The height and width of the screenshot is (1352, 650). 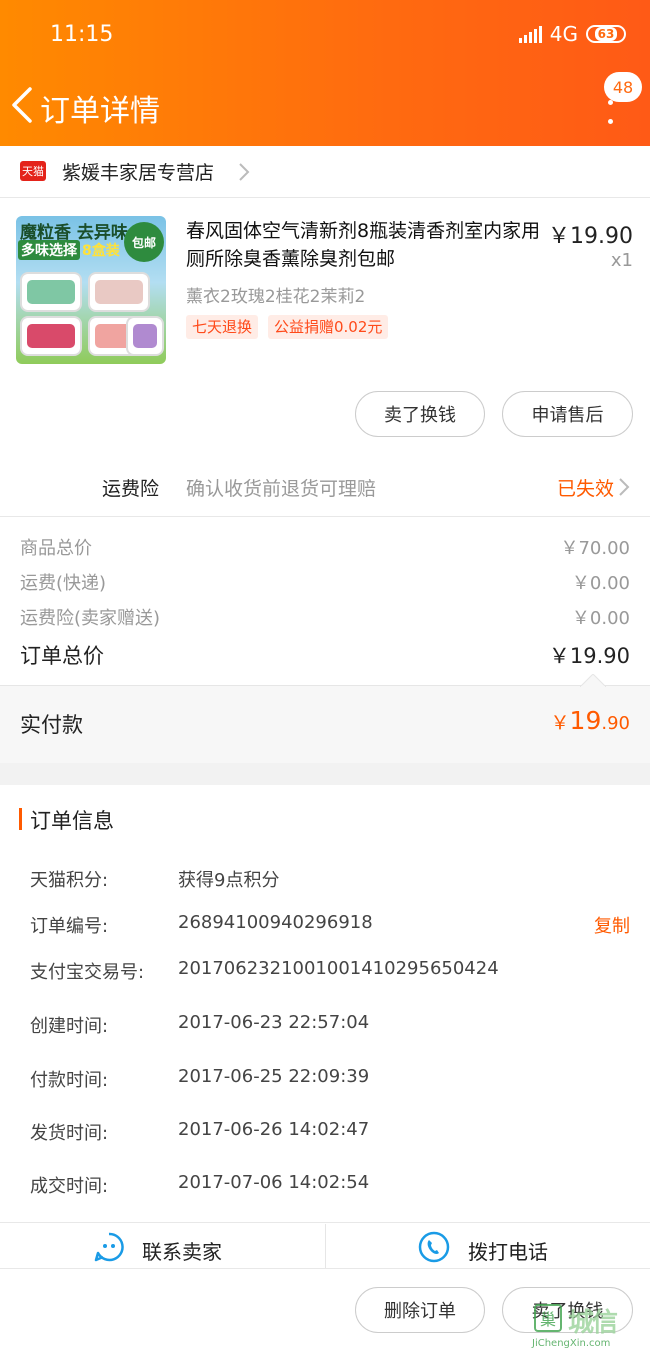 What do you see at coordinates (22, 105) in the screenshot?
I see `back-icon` at bounding box center [22, 105].